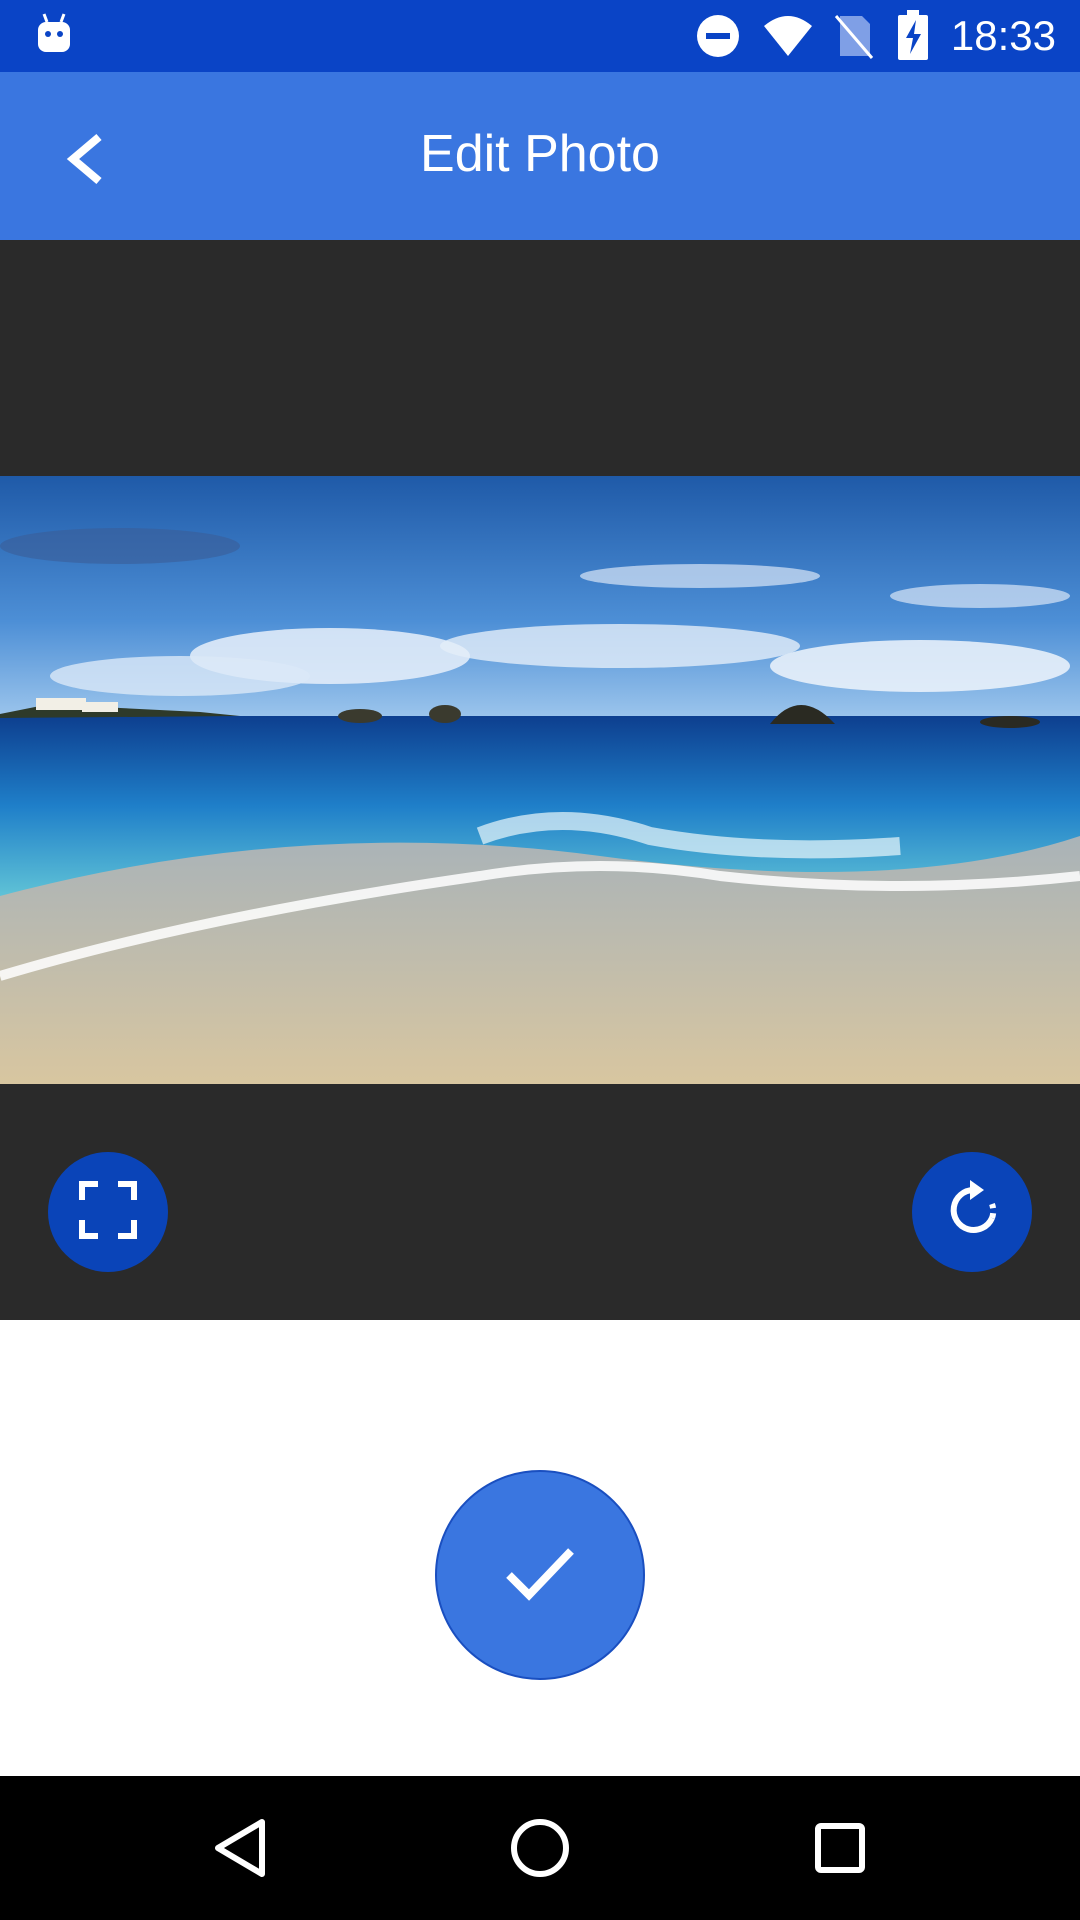  I want to click on nav-back-button, so click(240, 1850).